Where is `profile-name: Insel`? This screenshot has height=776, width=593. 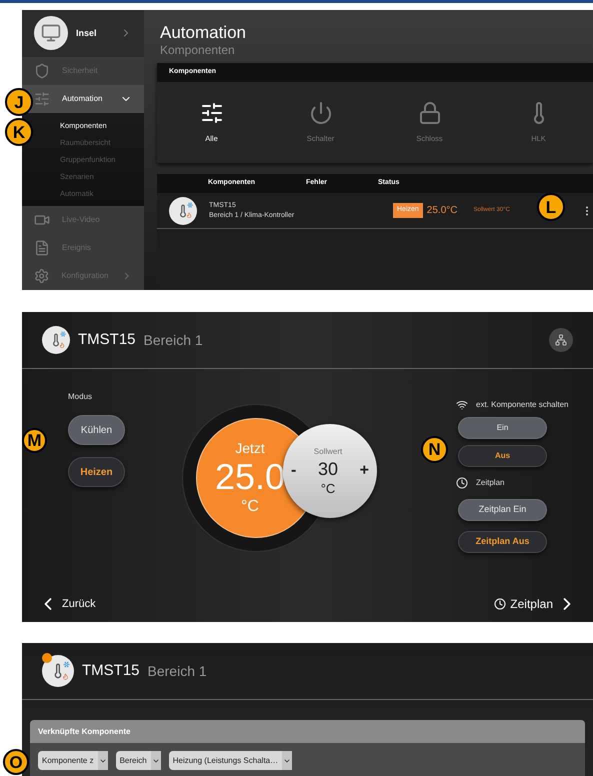
profile-name: Insel is located at coordinates (87, 33).